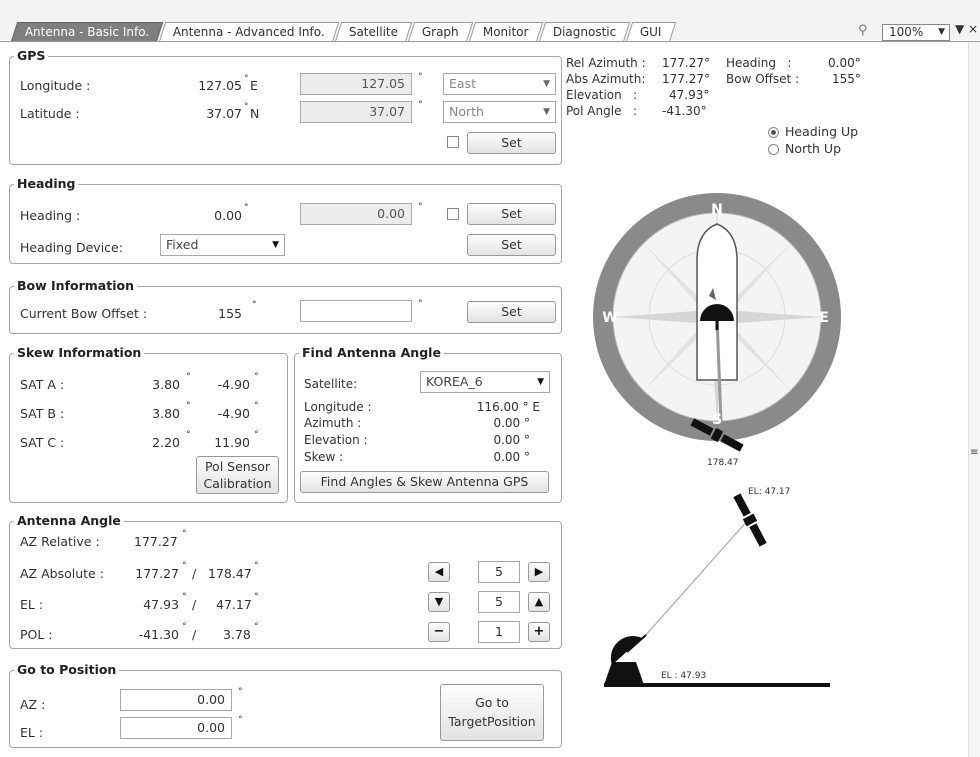 This screenshot has height=757, width=980. What do you see at coordinates (439, 632) in the screenshot?
I see `pol-minus-button: −` at bounding box center [439, 632].